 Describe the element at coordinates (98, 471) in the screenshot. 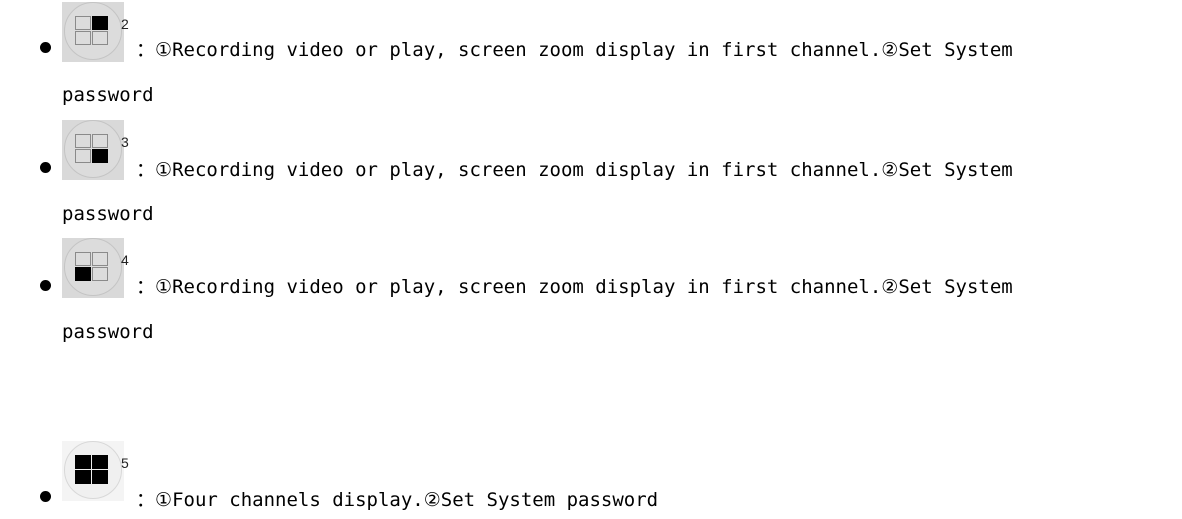

I see `layout-four-channels-icon: 5` at that location.